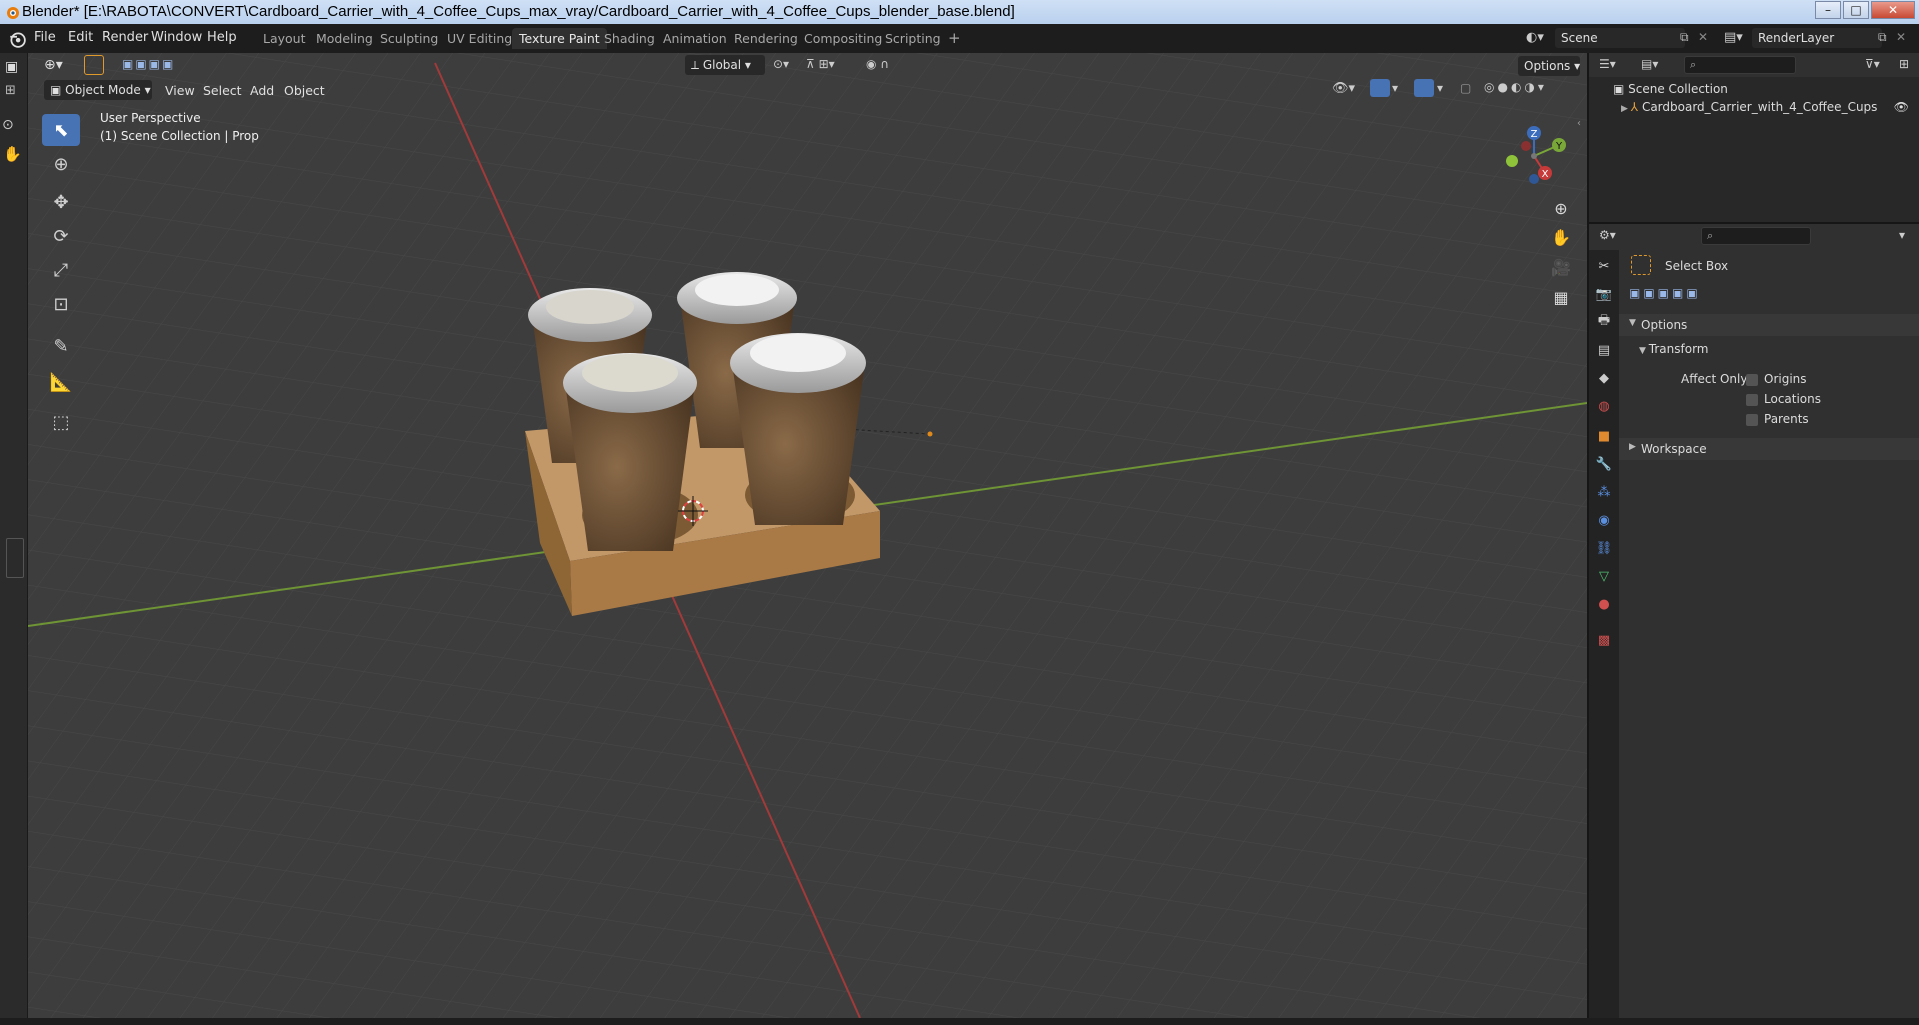 The height and width of the screenshot is (1025, 1919). What do you see at coordinates (1579, 123) in the screenshot?
I see `sidebar-toggle-icon: ‹` at bounding box center [1579, 123].